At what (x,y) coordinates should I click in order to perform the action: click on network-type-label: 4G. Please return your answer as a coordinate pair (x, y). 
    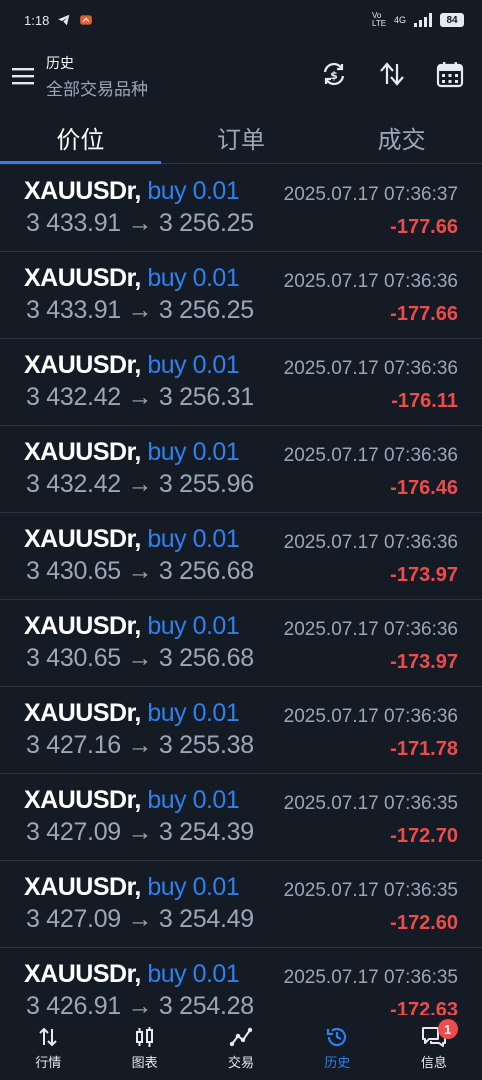
    Looking at the image, I should click on (399, 20).